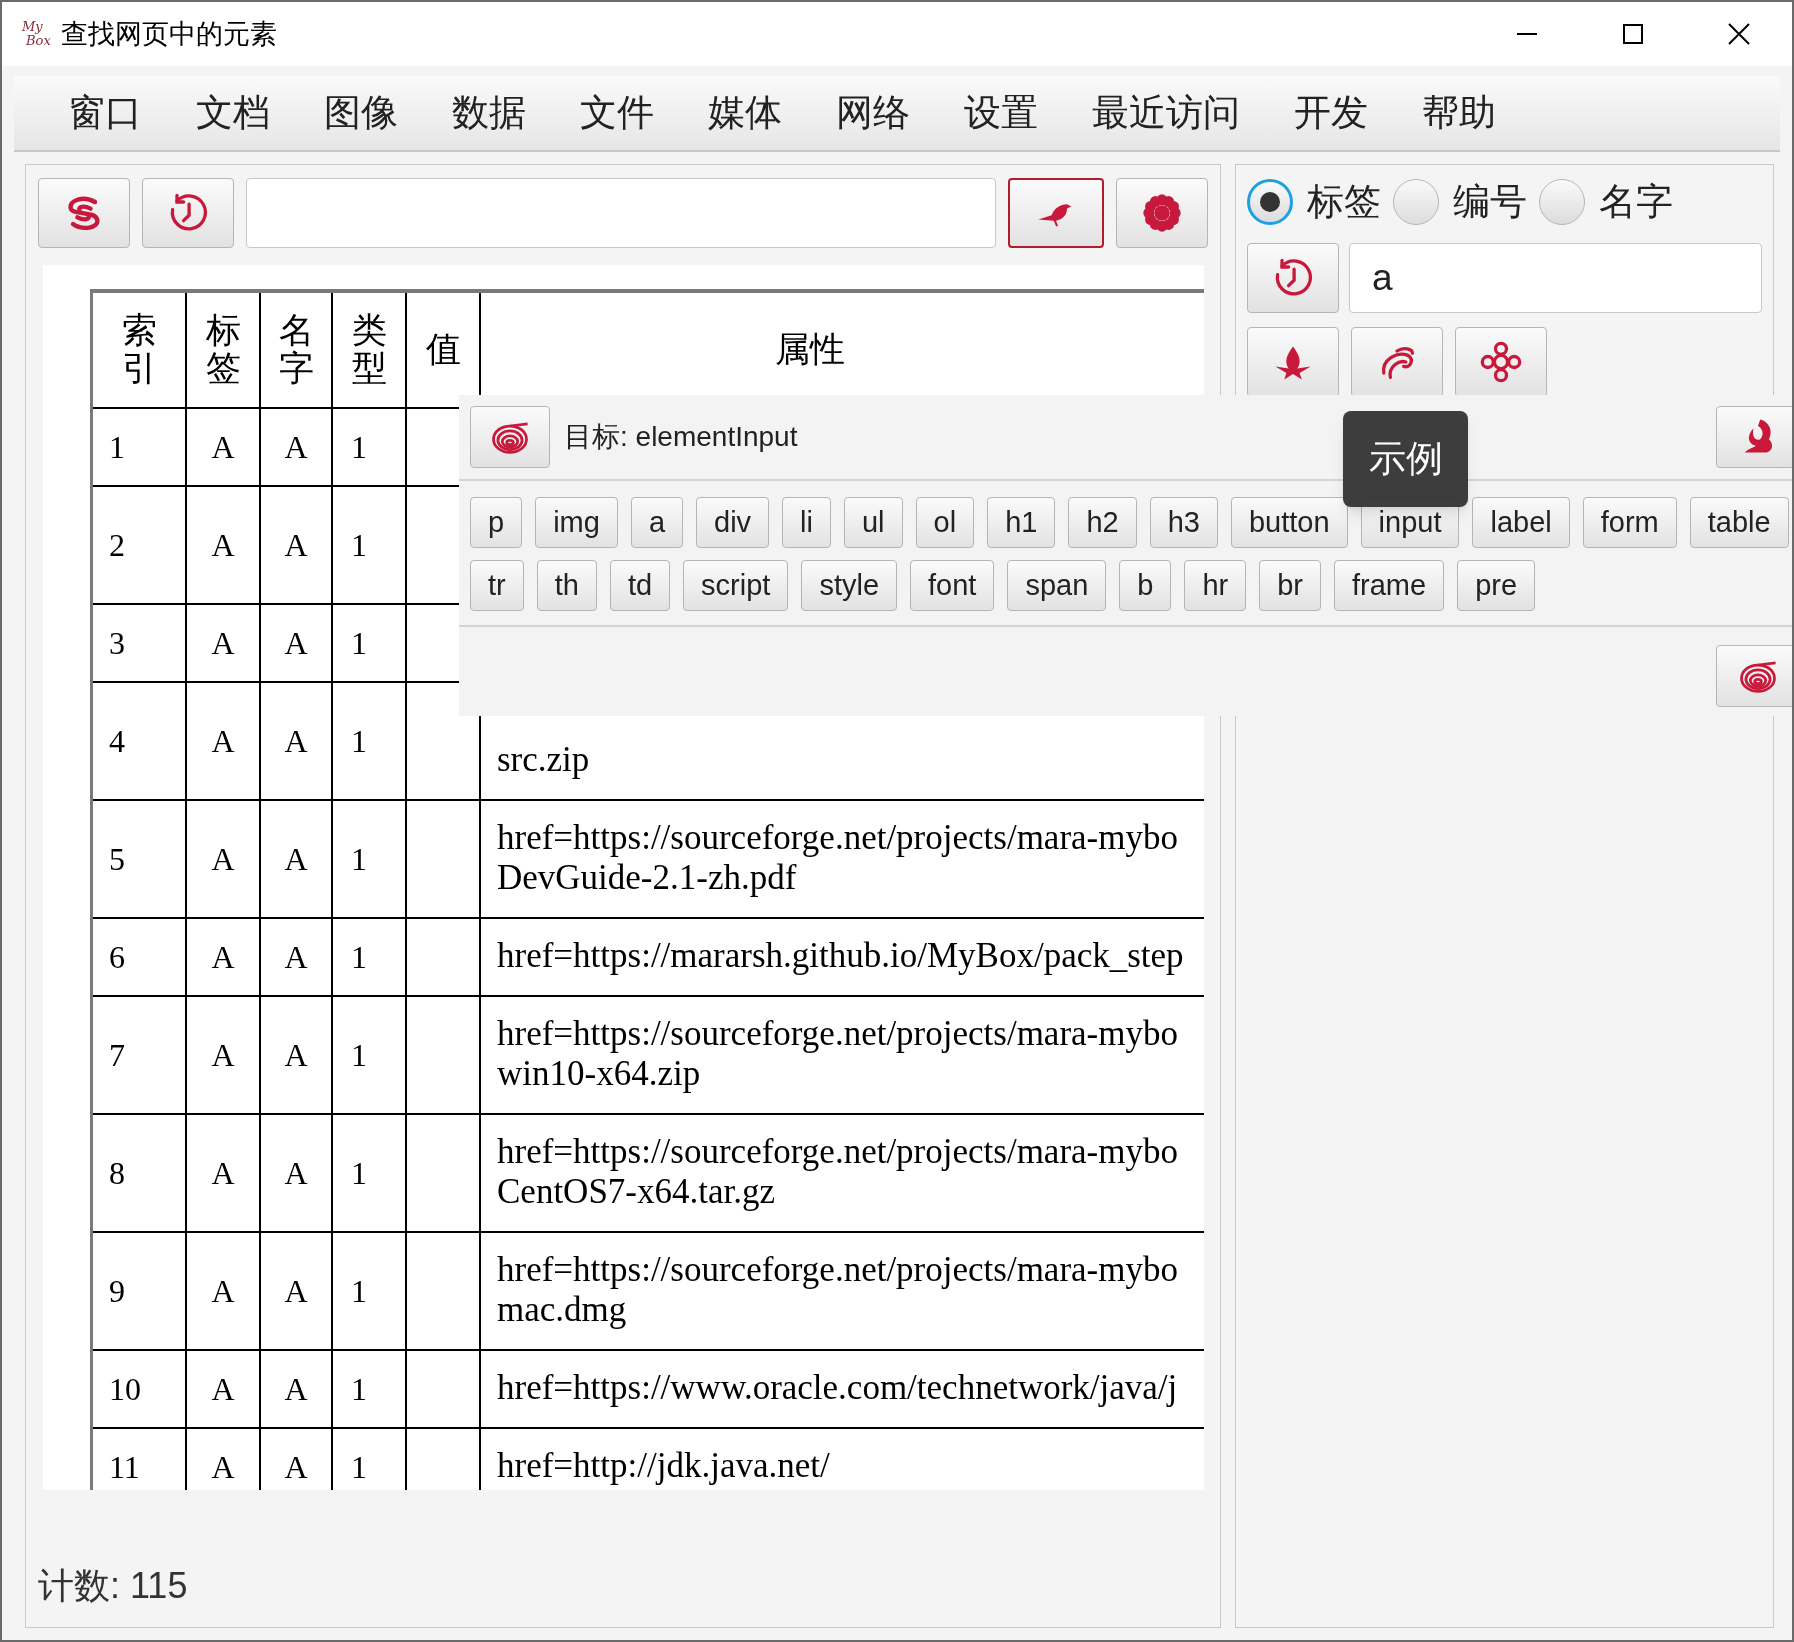 The height and width of the screenshot is (1642, 1794). What do you see at coordinates (1057, 585) in the screenshot?
I see `tag-button: span` at bounding box center [1057, 585].